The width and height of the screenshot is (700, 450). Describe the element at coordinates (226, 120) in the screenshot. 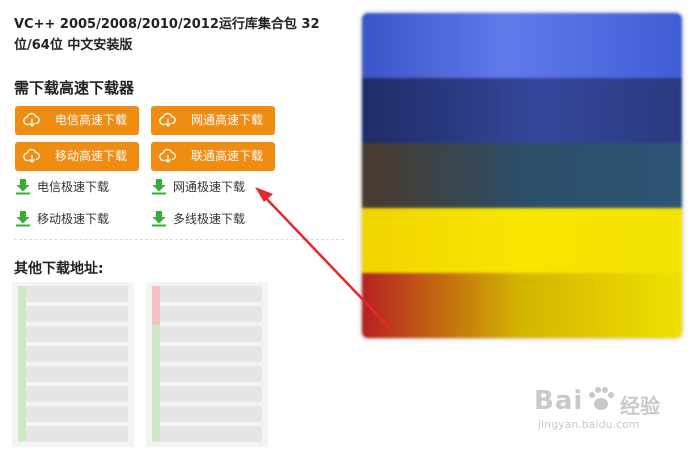

I see `button-label: 网通高速下载` at that location.